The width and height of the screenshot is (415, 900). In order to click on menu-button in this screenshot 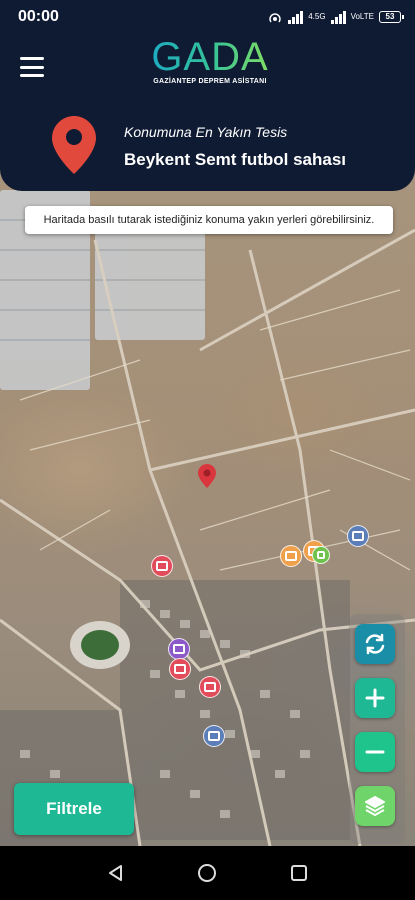, I will do `click(32, 67)`.